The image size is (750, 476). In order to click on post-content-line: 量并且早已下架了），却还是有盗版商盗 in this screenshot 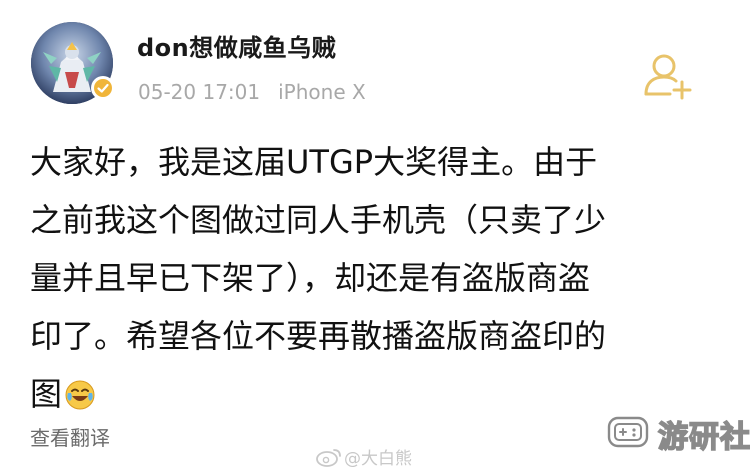, I will do `click(310, 278)`.